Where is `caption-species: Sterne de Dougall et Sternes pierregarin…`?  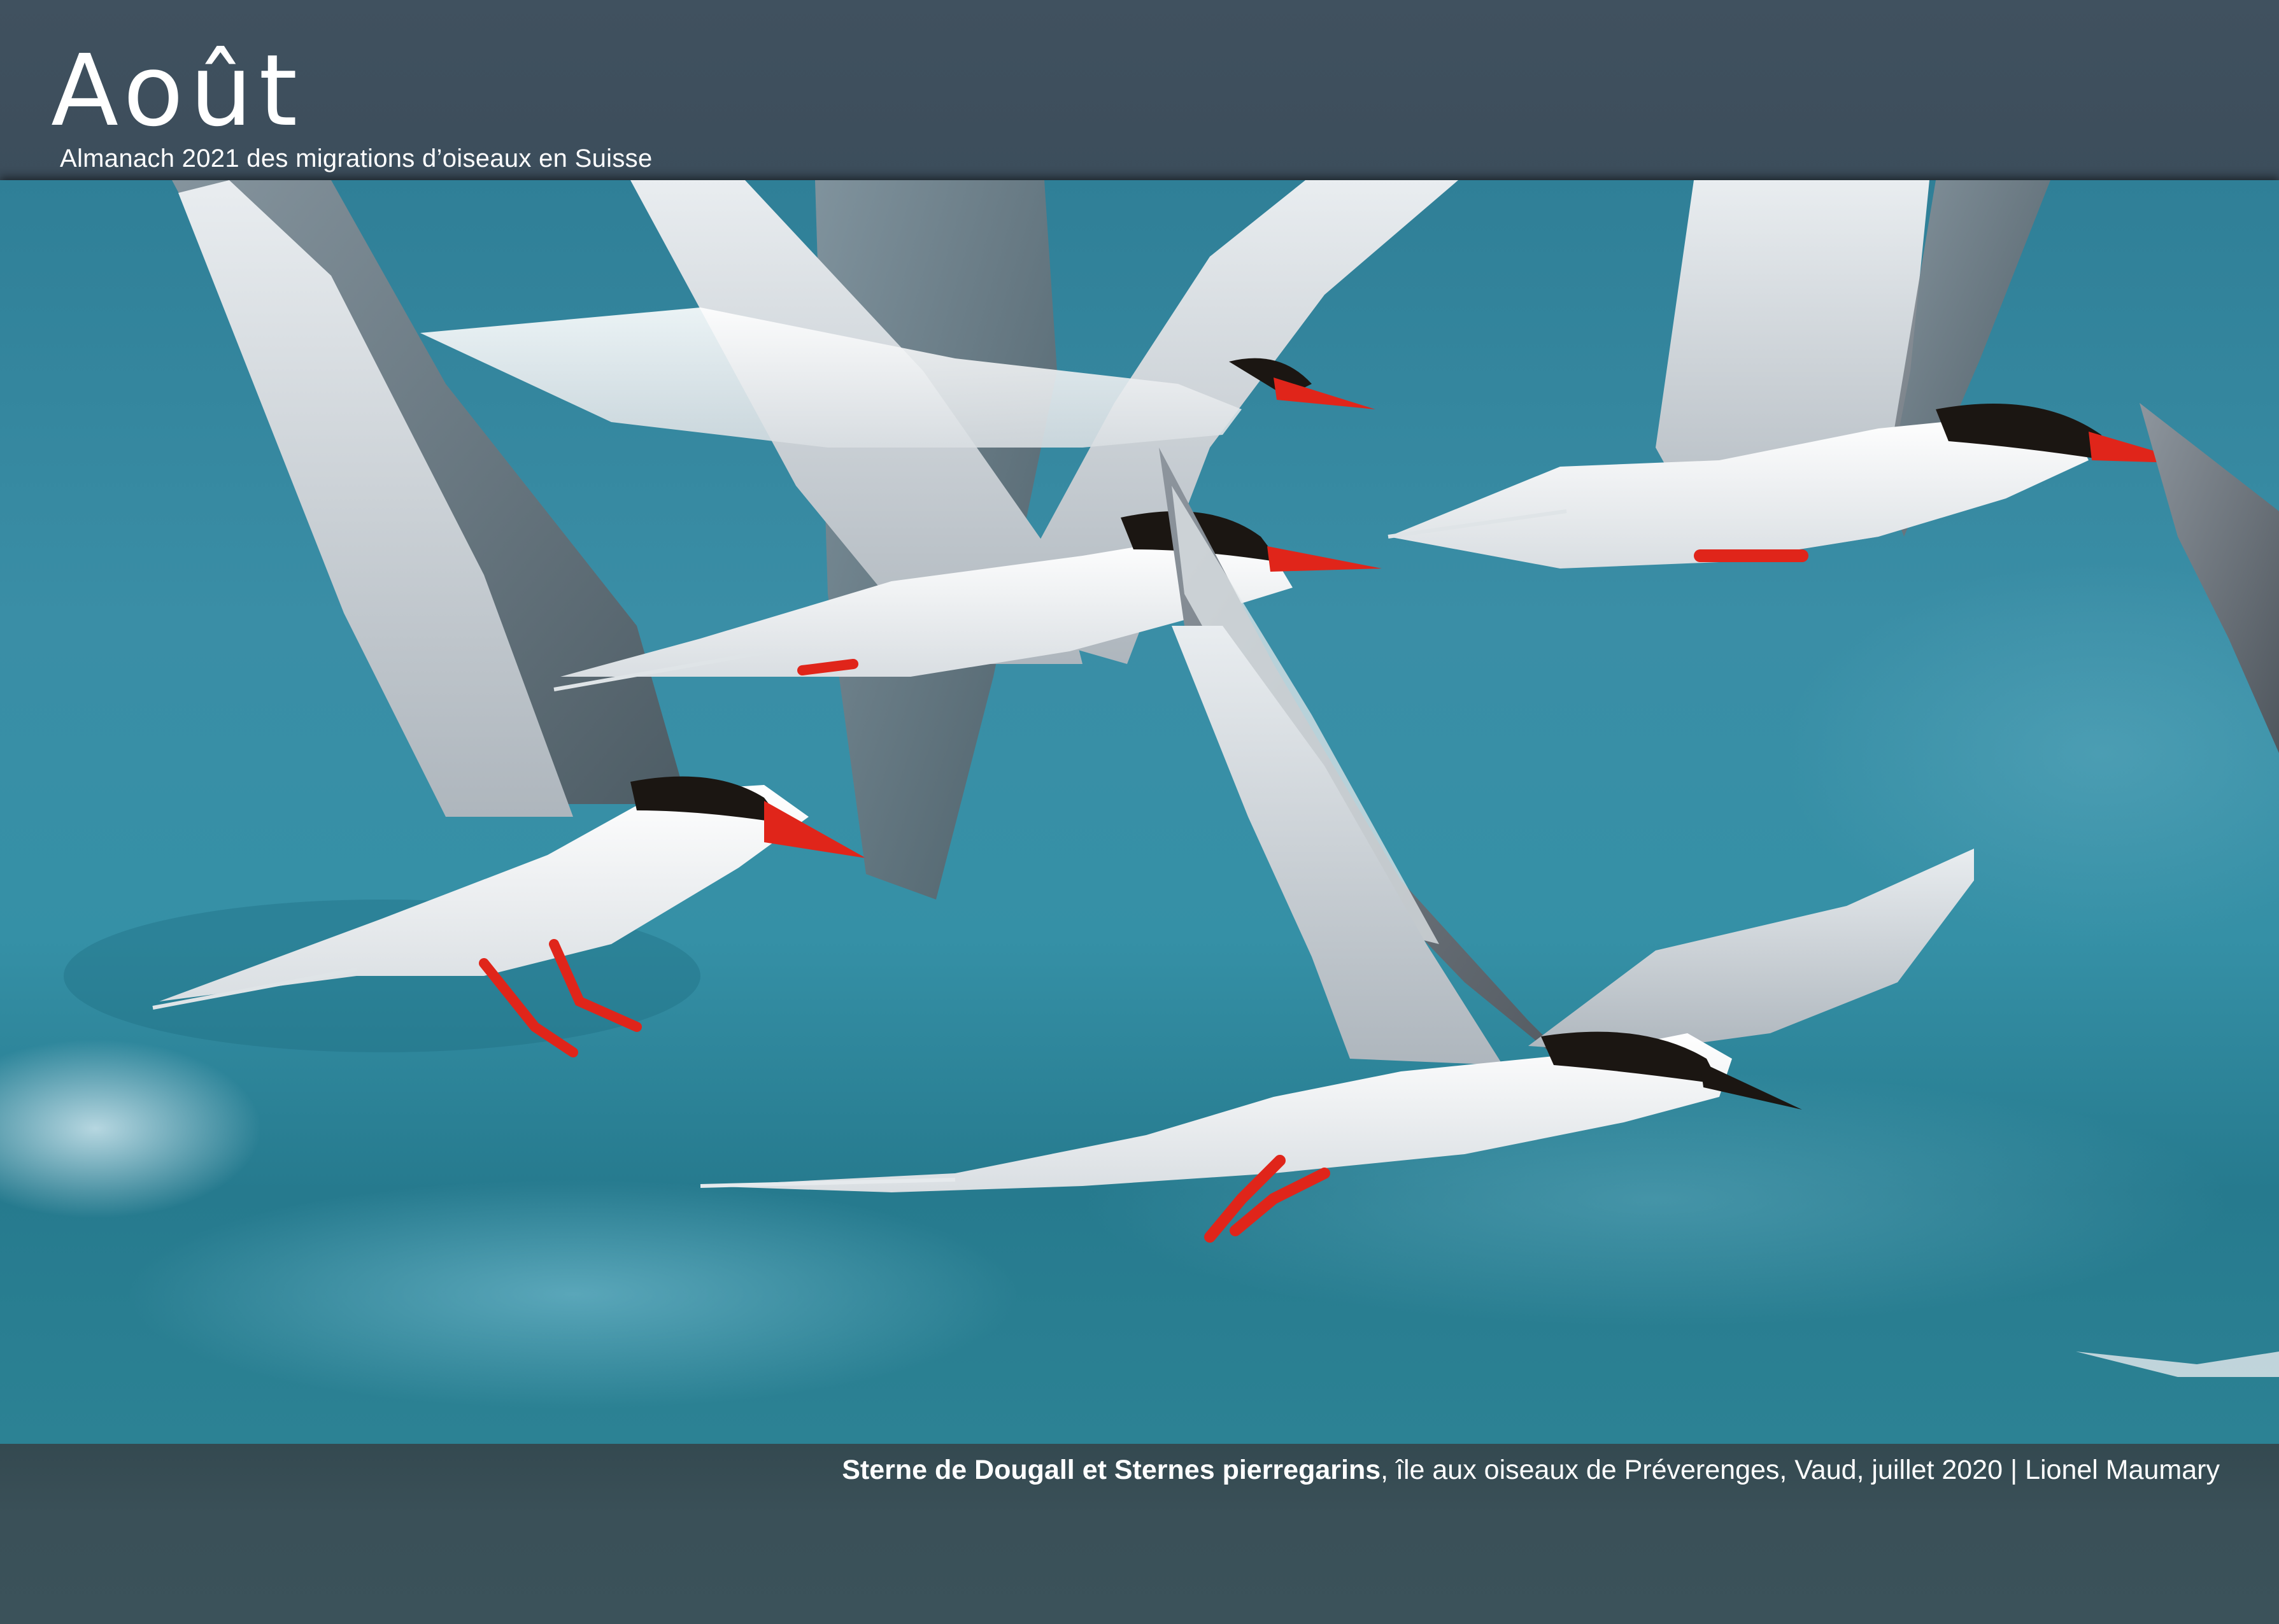 caption-species: Sterne de Dougall et Sternes pierregarin… is located at coordinates (1111, 1470).